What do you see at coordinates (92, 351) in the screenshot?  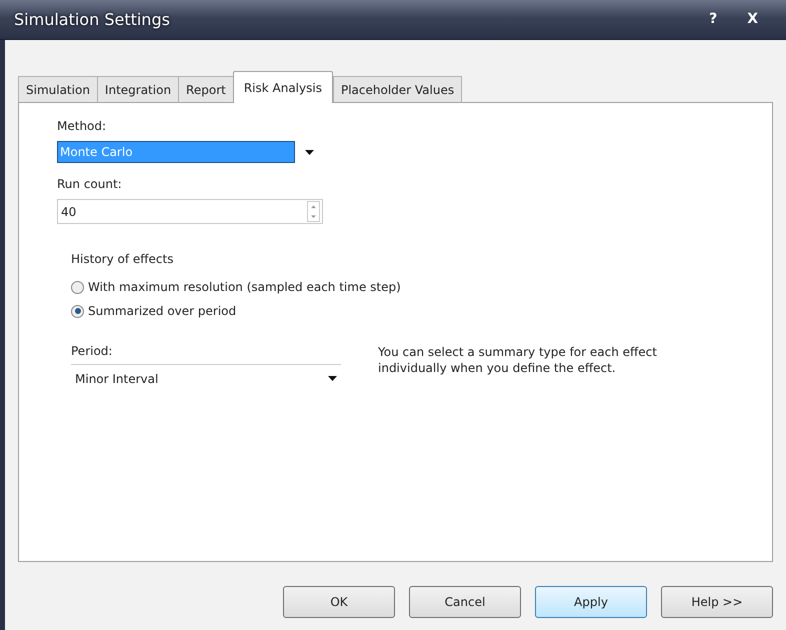 I see `period-label: Period:` at bounding box center [92, 351].